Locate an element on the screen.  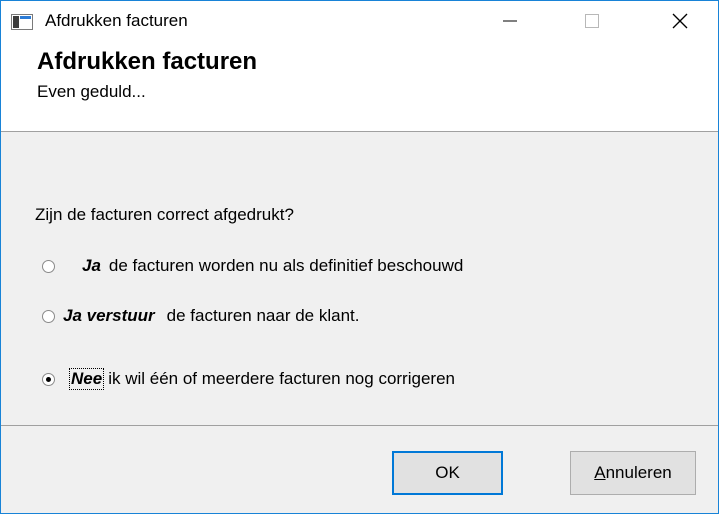
window-title: Afdrukken facturen is located at coordinates (116, 20).